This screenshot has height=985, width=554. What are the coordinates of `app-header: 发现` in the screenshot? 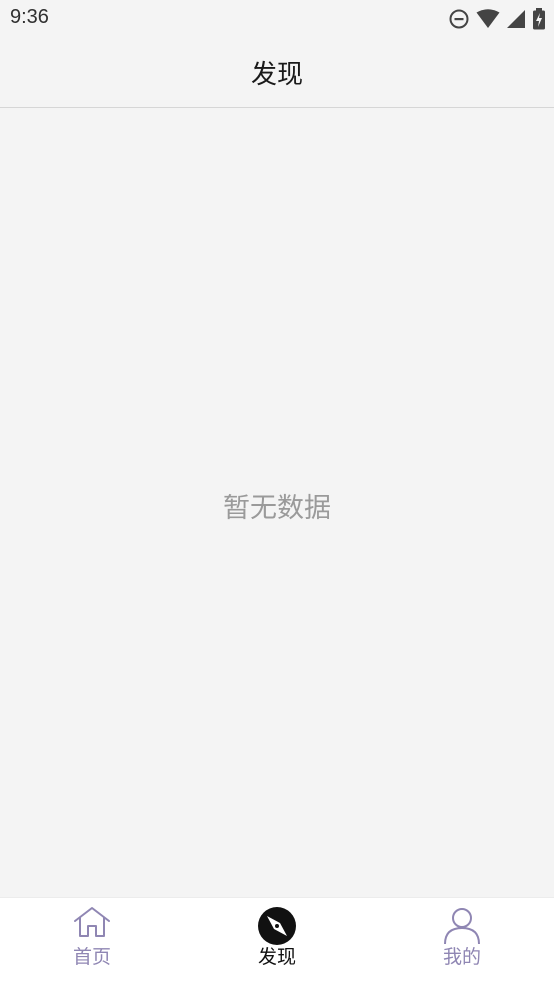 It's located at (277, 73).